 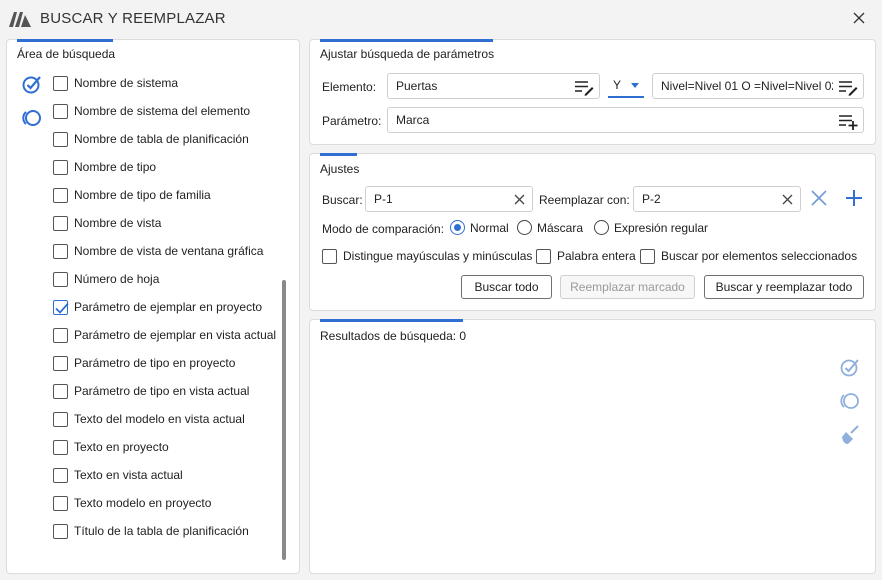 I want to click on search-area-item-label: Nombre de sistema, so click(x=126, y=83).